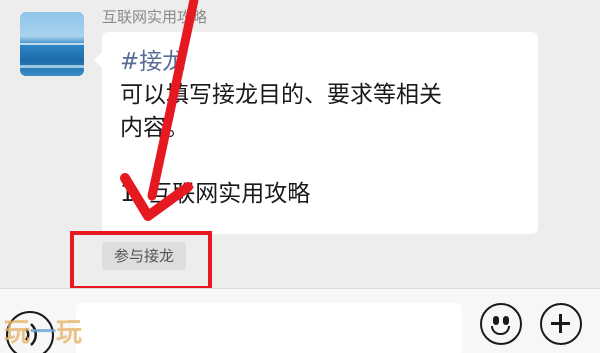 Image resolution: width=600 pixels, height=353 pixels. What do you see at coordinates (496, 320) in the screenshot?
I see `emoji-left-eye` at bounding box center [496, 320].